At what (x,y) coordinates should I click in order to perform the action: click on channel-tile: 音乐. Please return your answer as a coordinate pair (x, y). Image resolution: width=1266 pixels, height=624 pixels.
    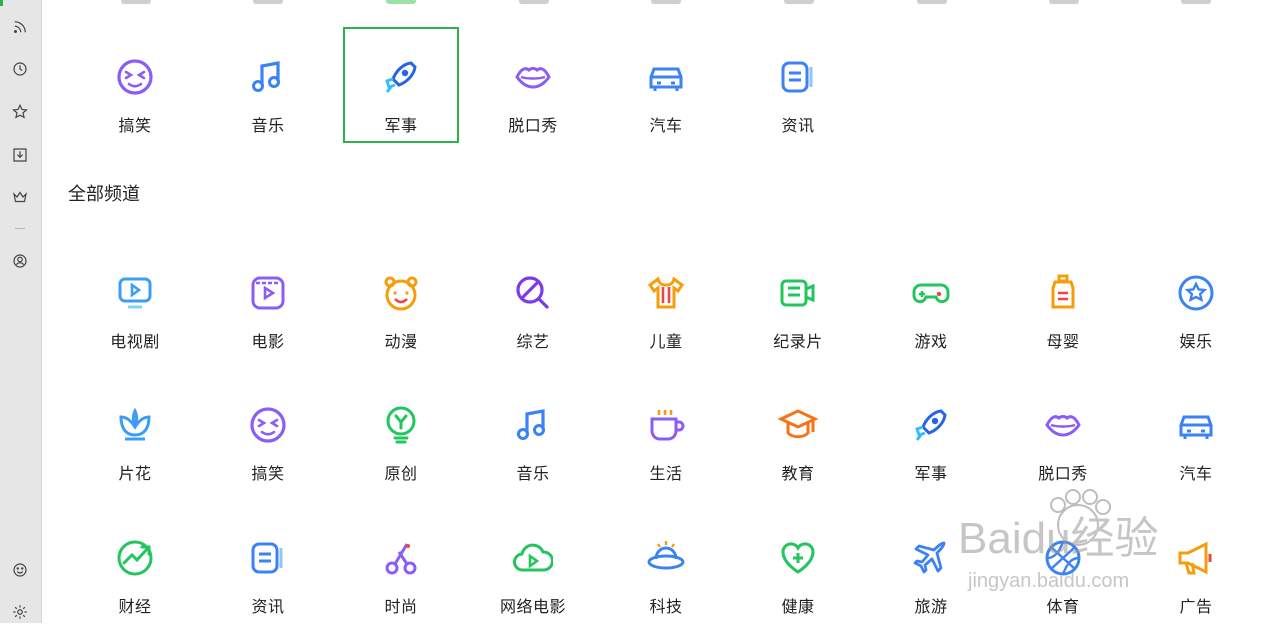
    Looking at the image, I should click on (533, 433).